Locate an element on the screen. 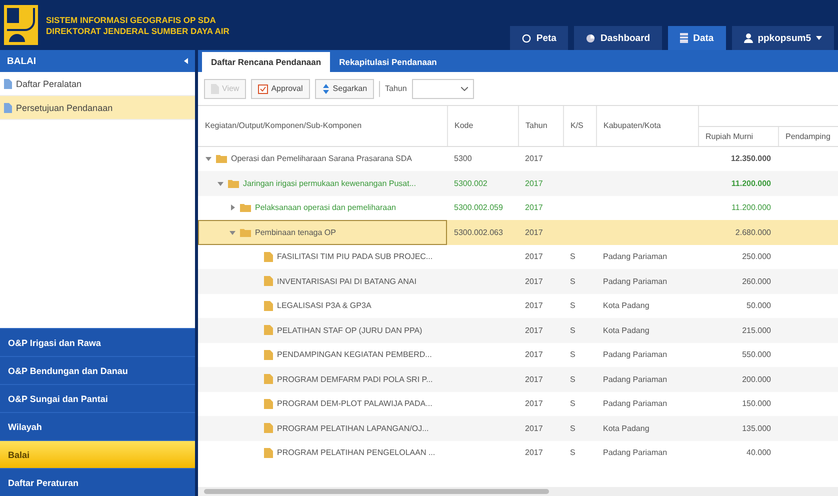  tree-item-label: LEGALISASI P3A & GP3A is located at coordinates (324, 305).